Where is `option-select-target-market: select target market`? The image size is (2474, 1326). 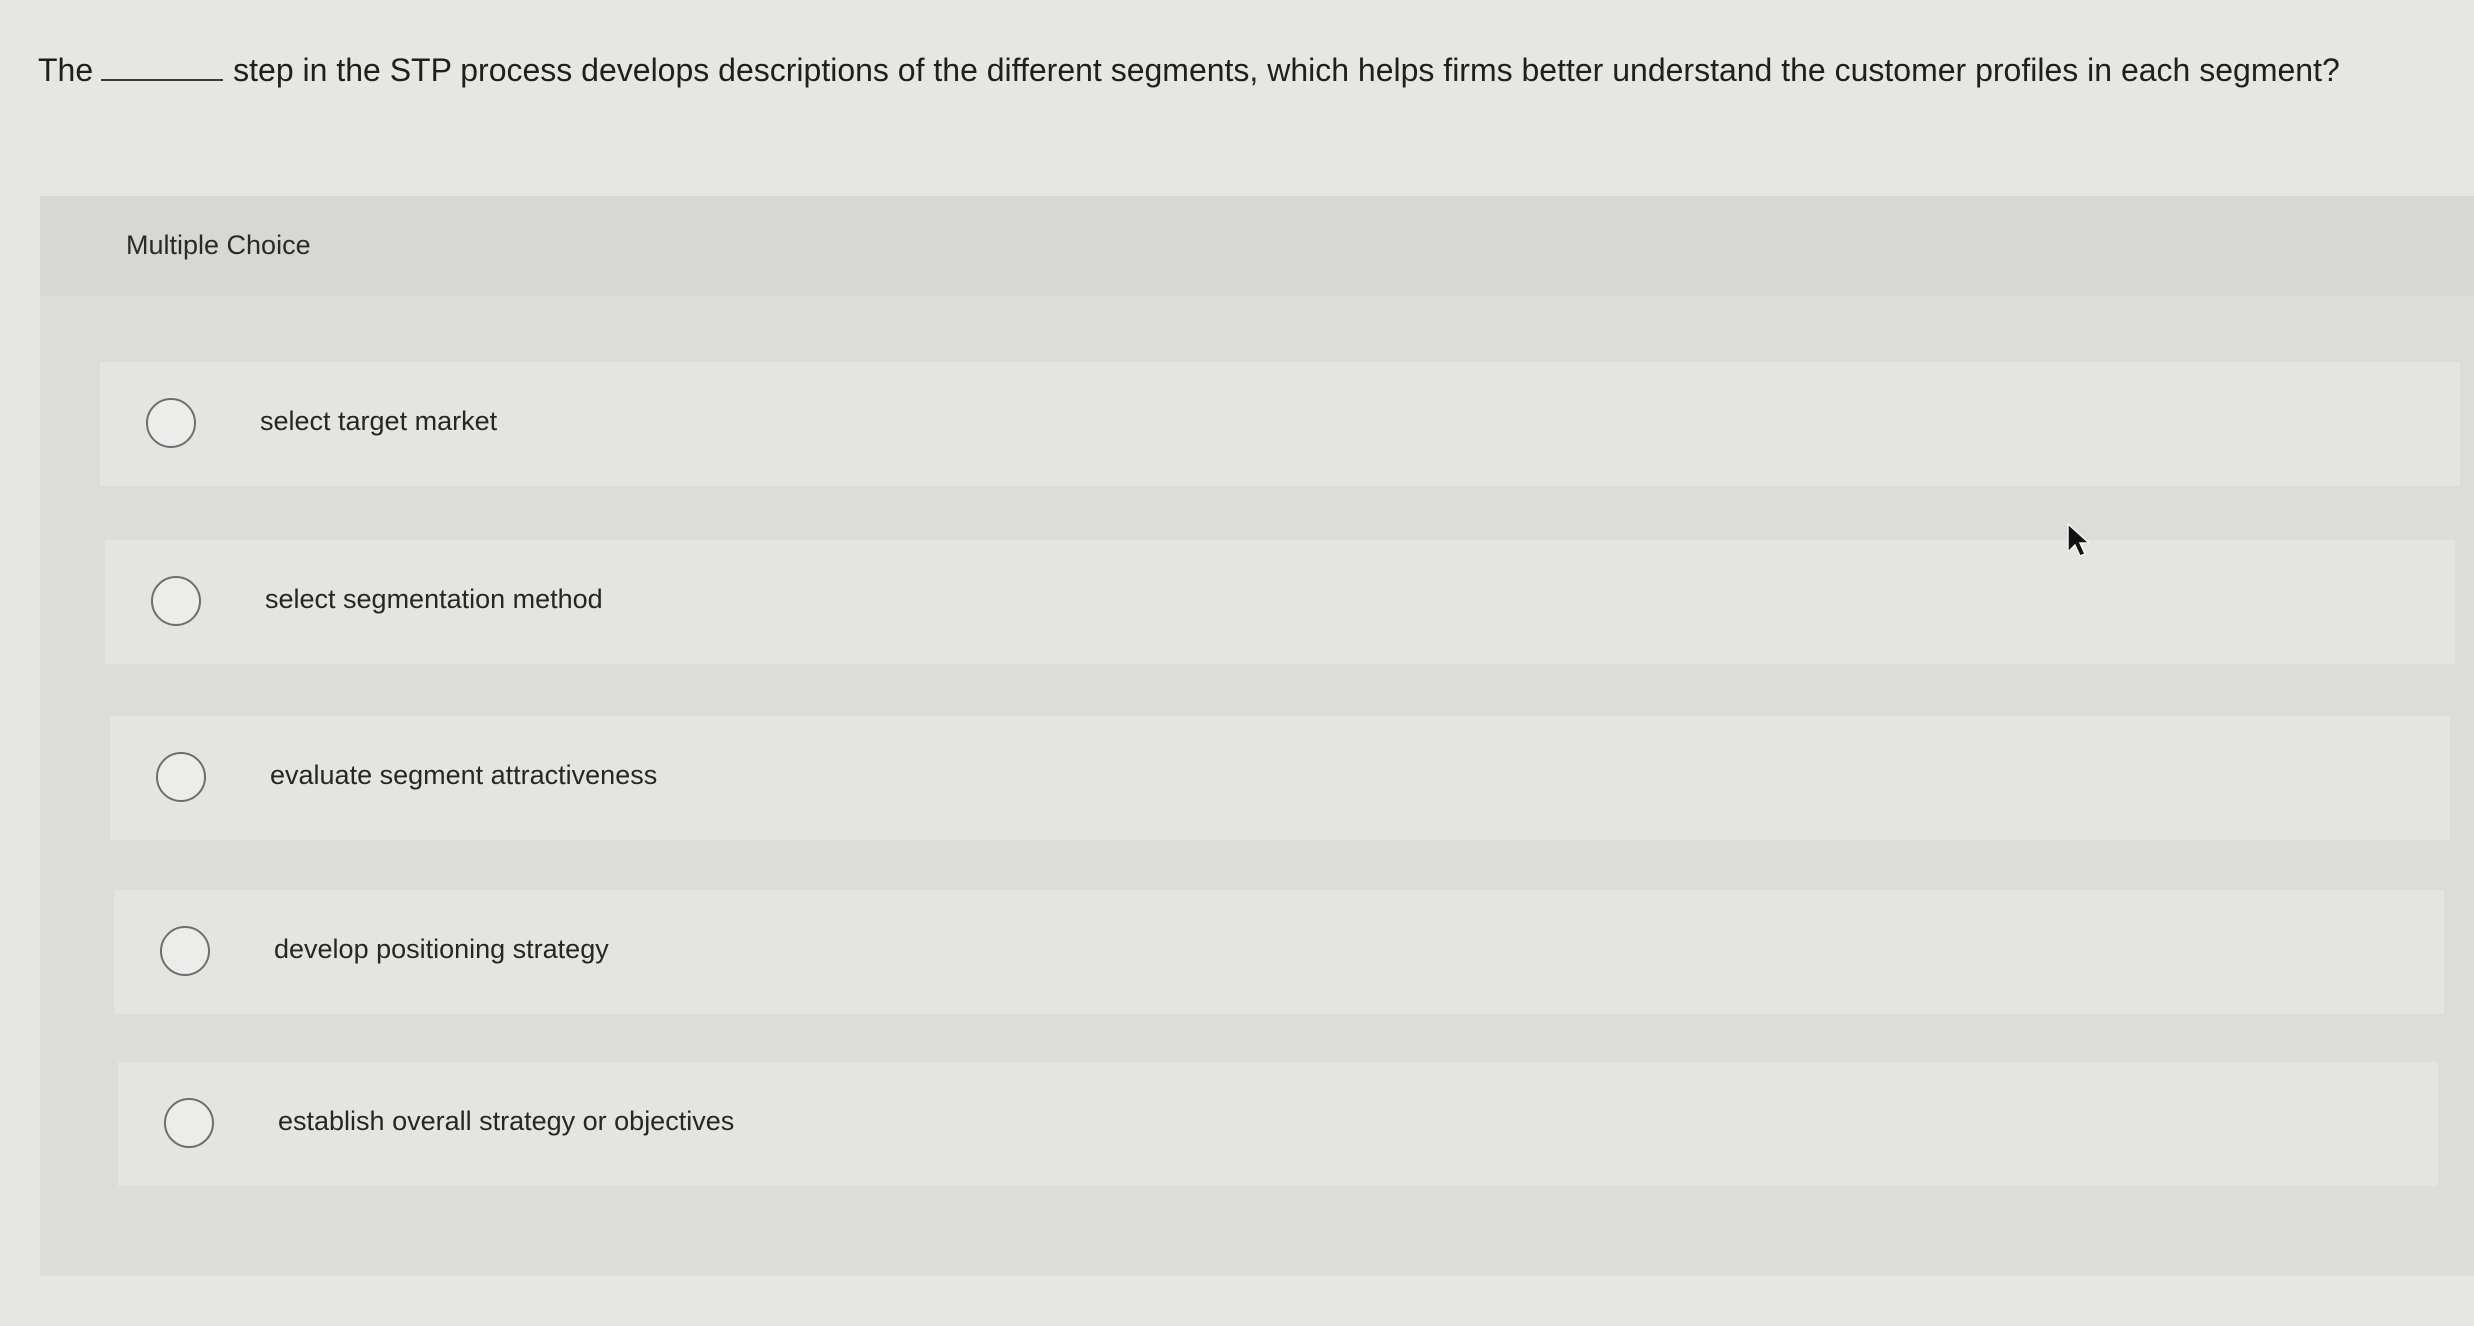
option-select-target-market: select target market is located at coordinates (1280, 424).